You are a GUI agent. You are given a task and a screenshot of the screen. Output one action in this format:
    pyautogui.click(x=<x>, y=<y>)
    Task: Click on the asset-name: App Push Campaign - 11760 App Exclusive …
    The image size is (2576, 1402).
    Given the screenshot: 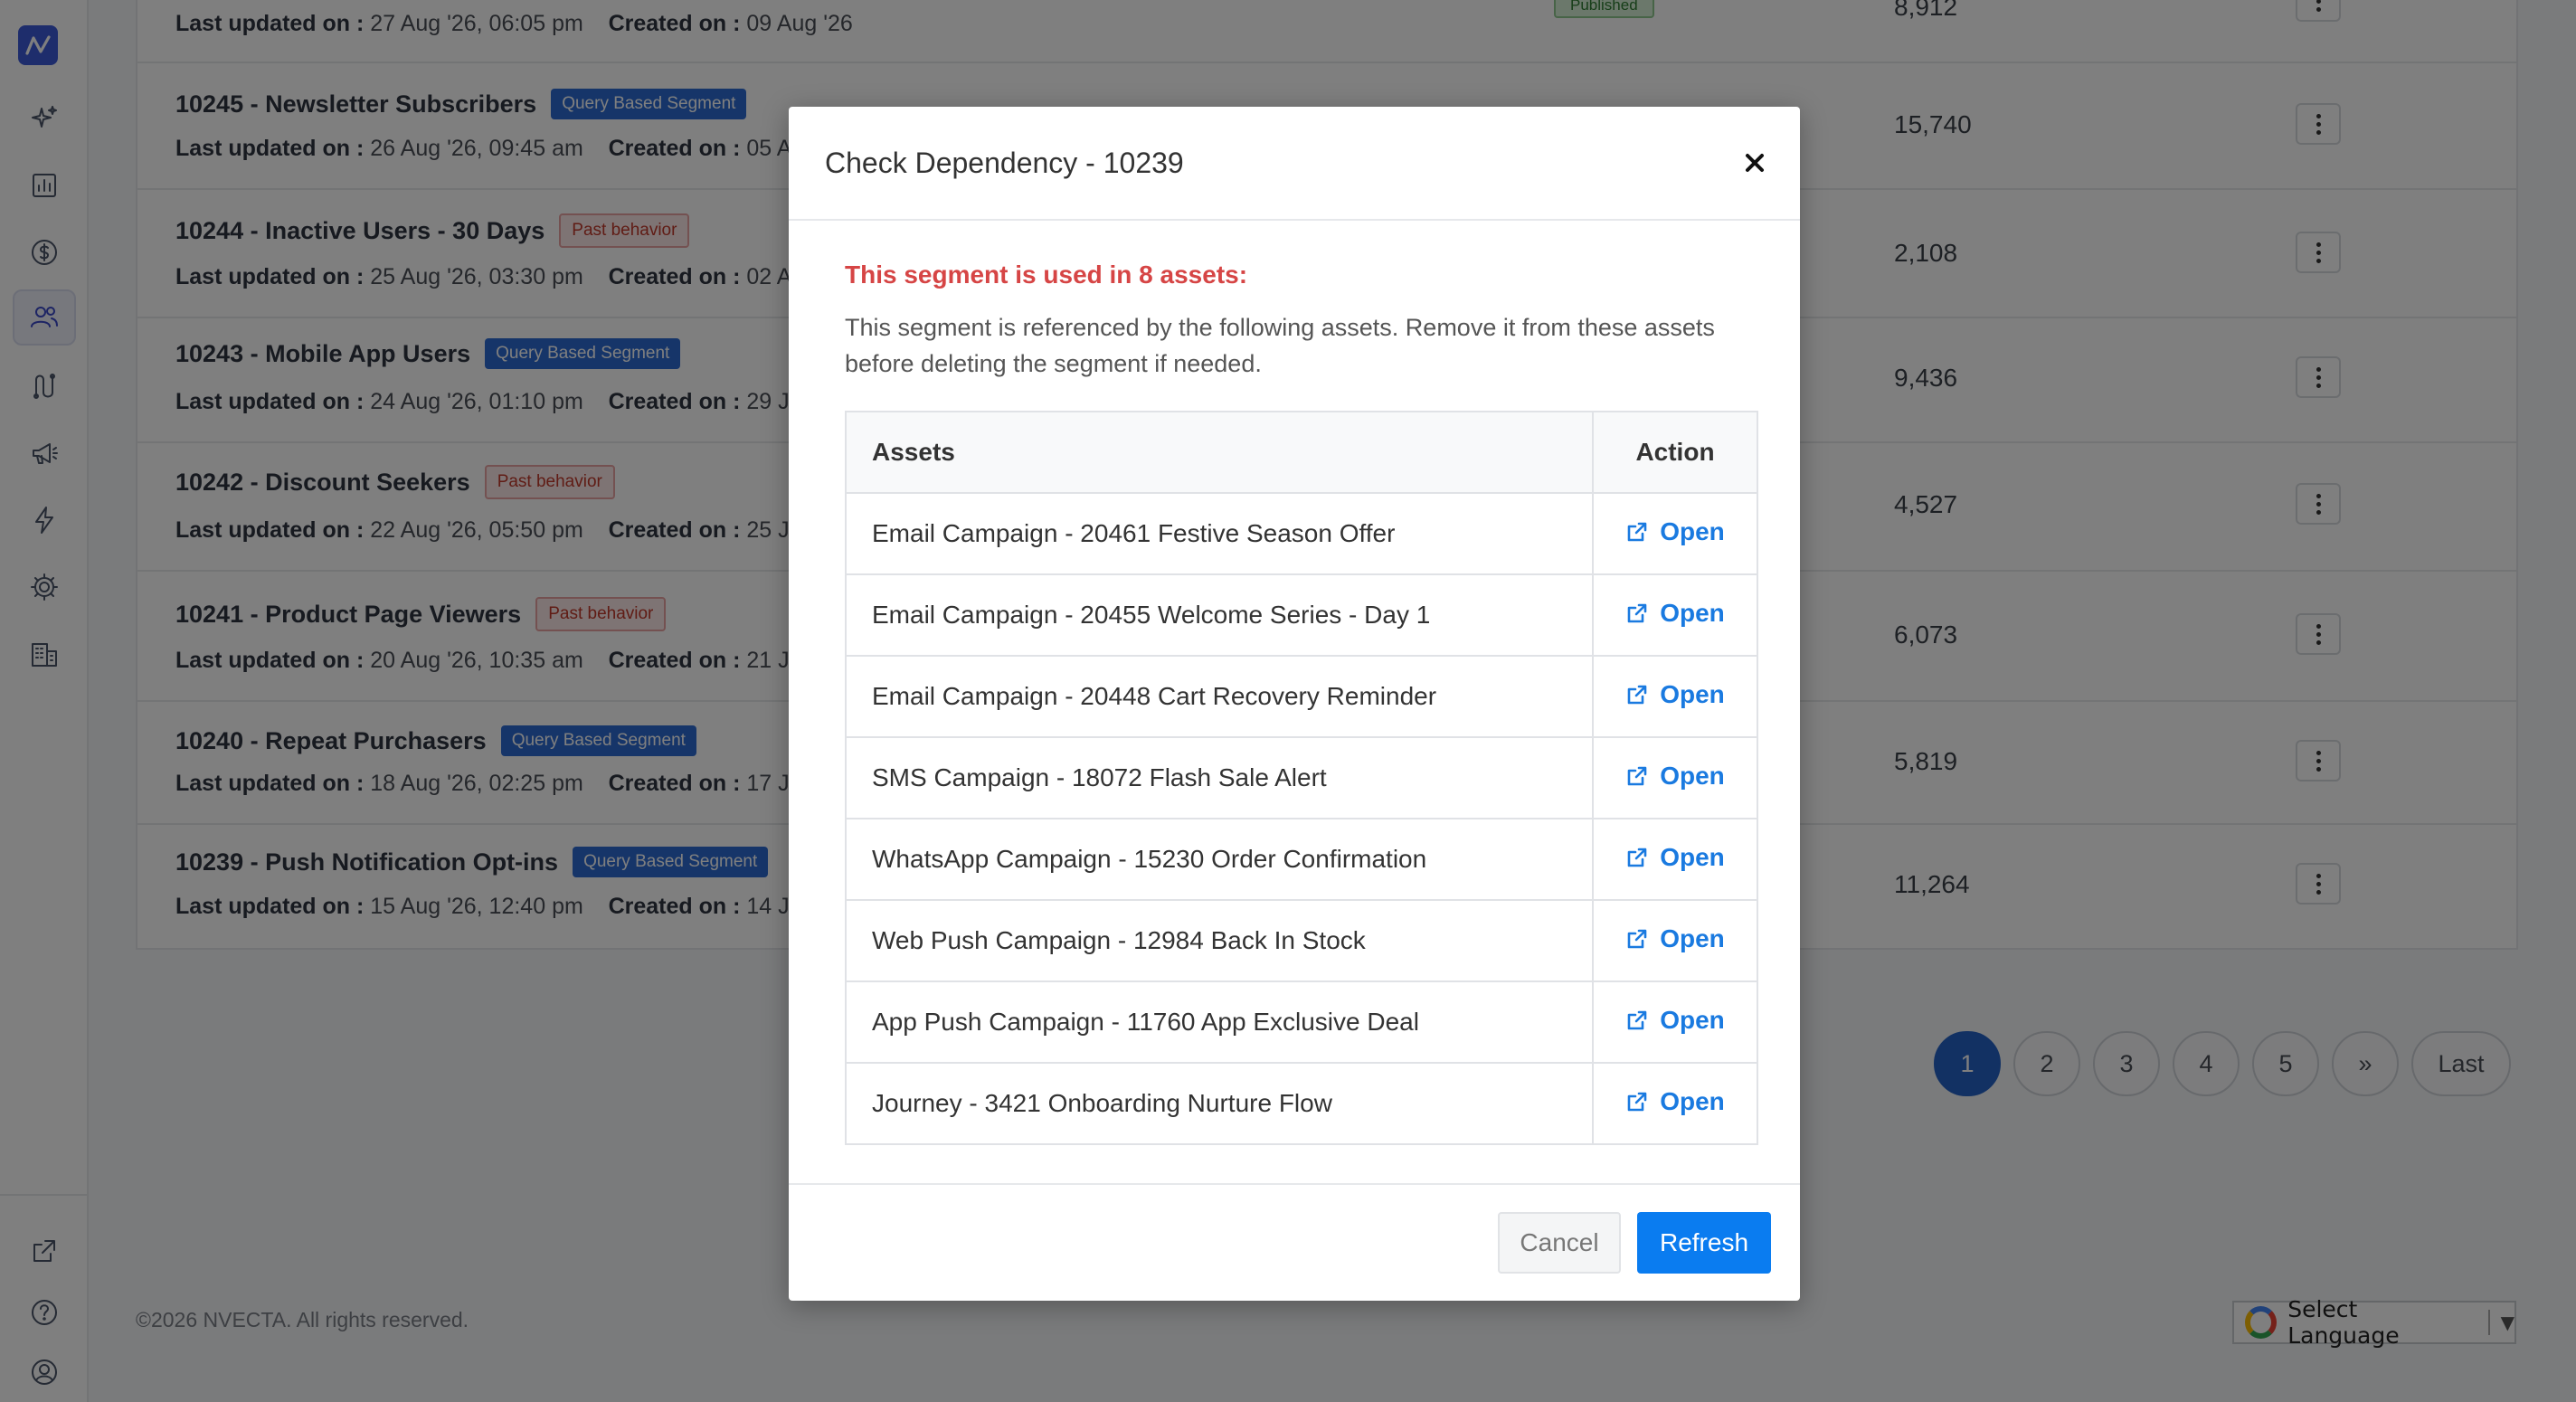 What is the action you would take?
    pyautogui.click(x=1219, y=1022)
    